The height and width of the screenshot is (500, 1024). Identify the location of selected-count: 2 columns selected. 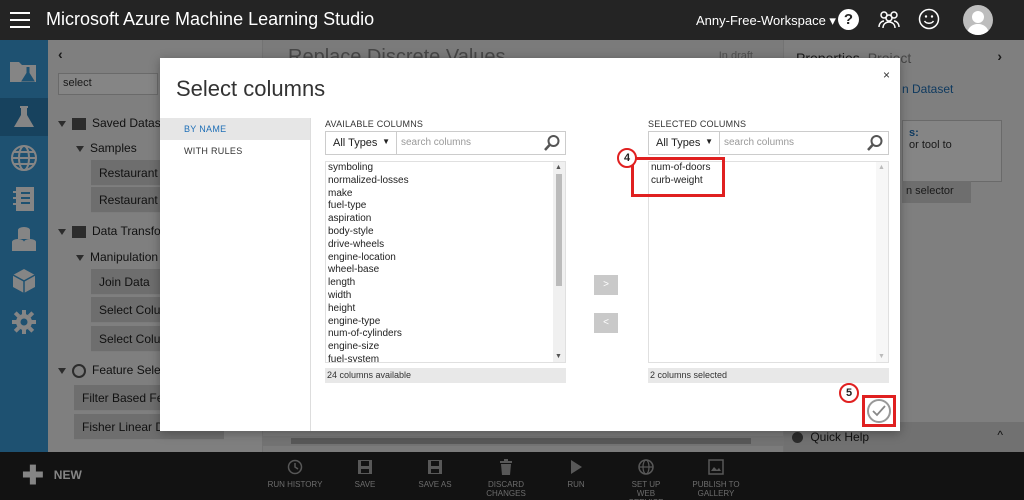
(768, 375).